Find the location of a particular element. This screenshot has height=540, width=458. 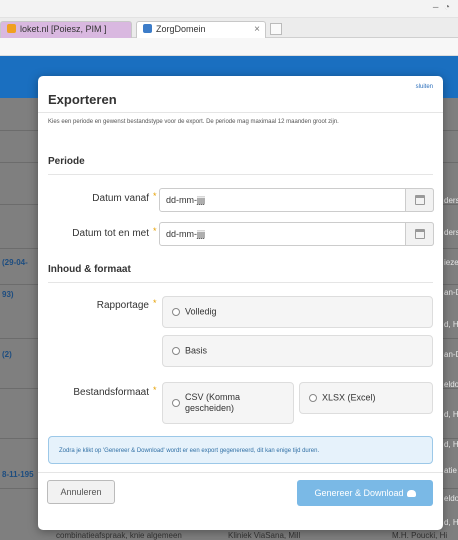

tab-loket-label: loket.nl [Poiesz, PIM ] is located at coordinates (63, 29).